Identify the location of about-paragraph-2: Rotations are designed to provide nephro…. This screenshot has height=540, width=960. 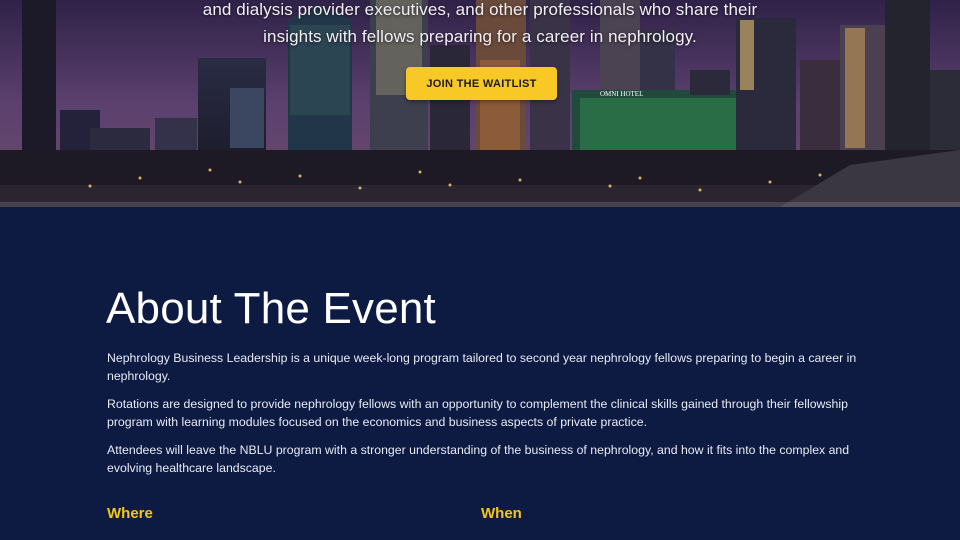
(477, 413).